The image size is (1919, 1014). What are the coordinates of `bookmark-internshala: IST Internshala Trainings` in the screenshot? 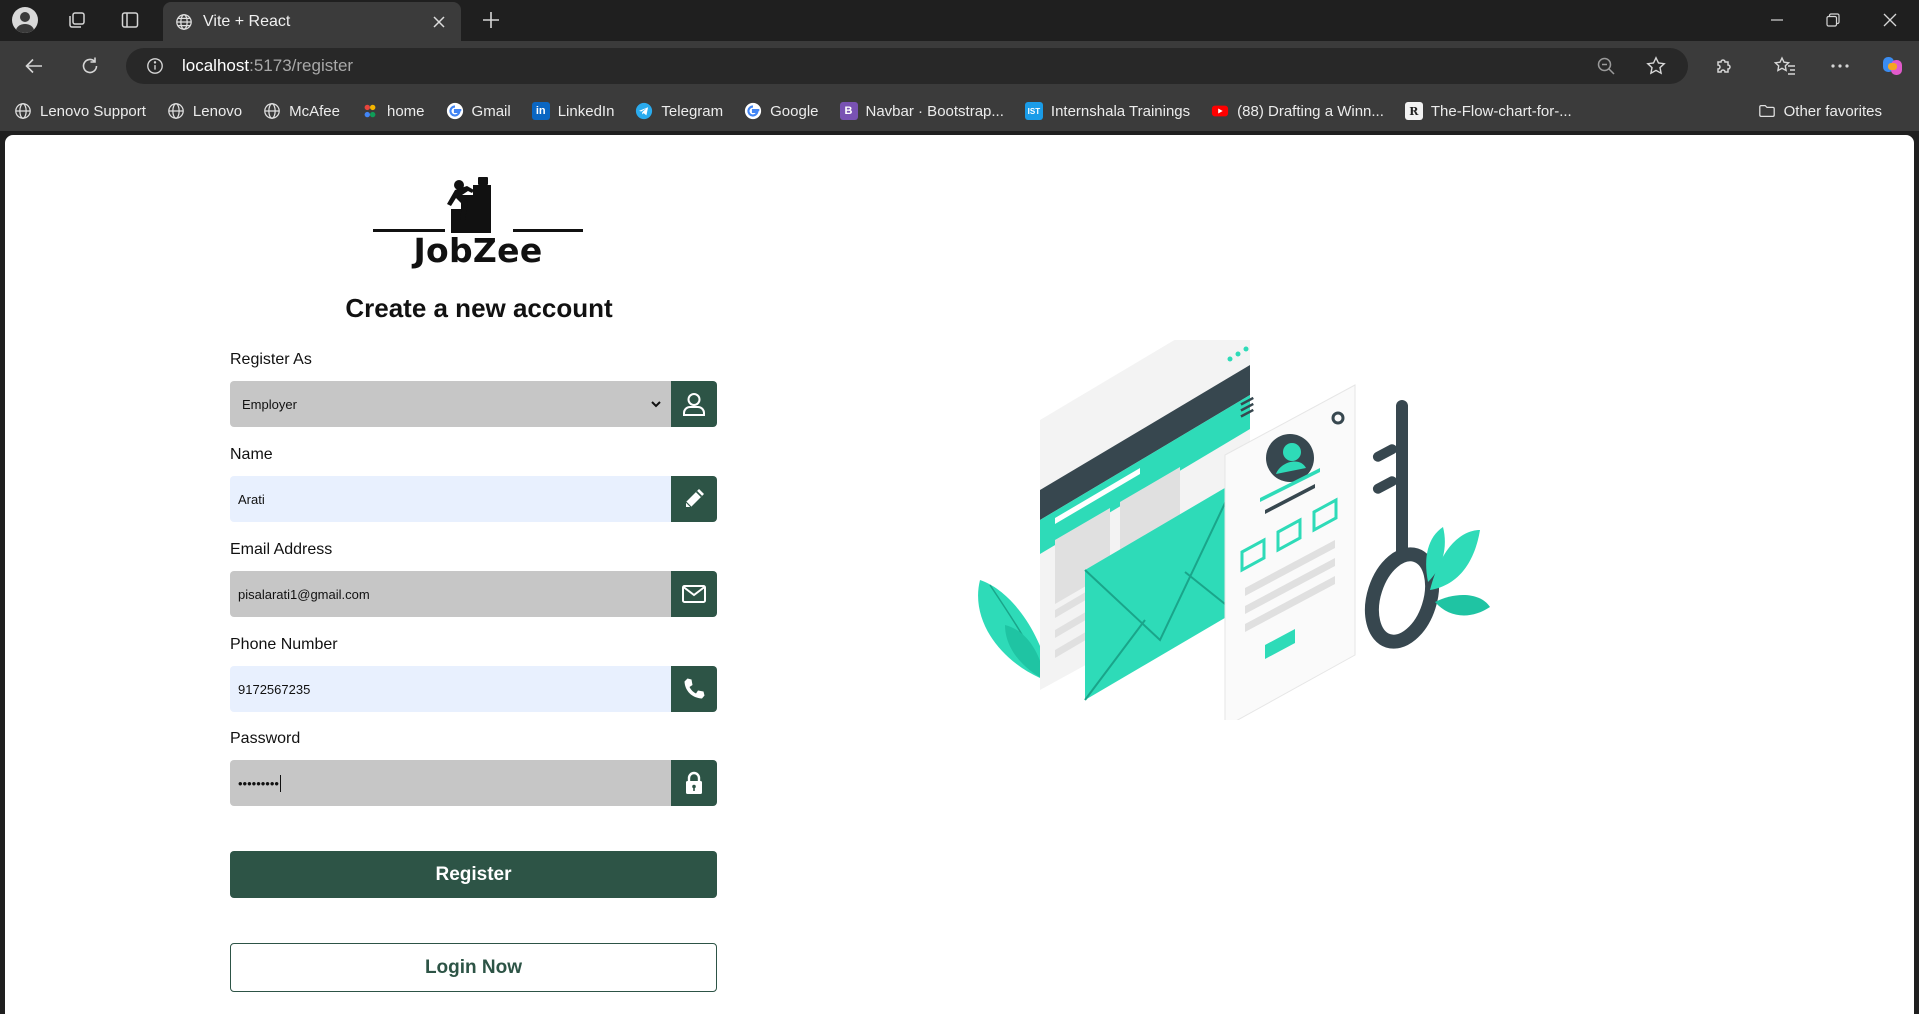 It's located at (1107, 111).